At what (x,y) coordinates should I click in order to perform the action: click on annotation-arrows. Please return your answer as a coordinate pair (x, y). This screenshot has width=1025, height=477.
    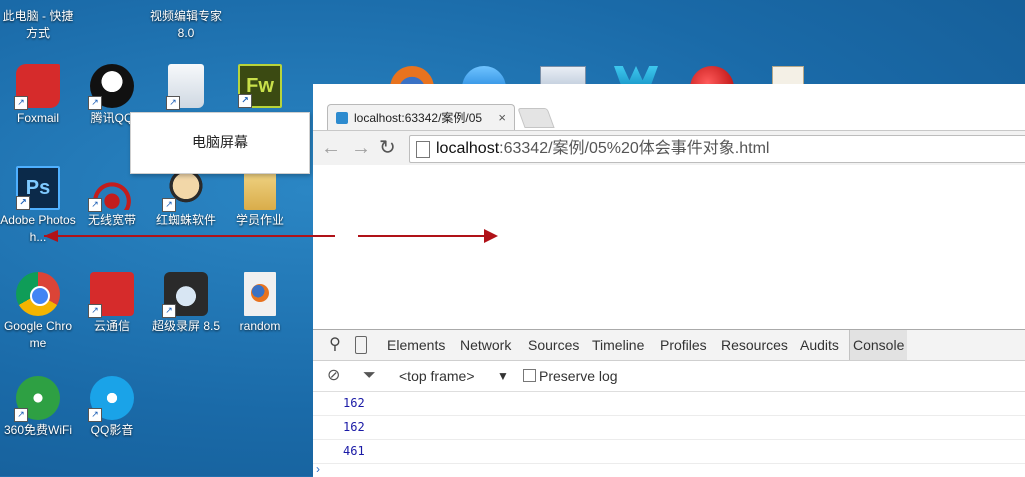
    Looking at the image, I should click on (271, 236).